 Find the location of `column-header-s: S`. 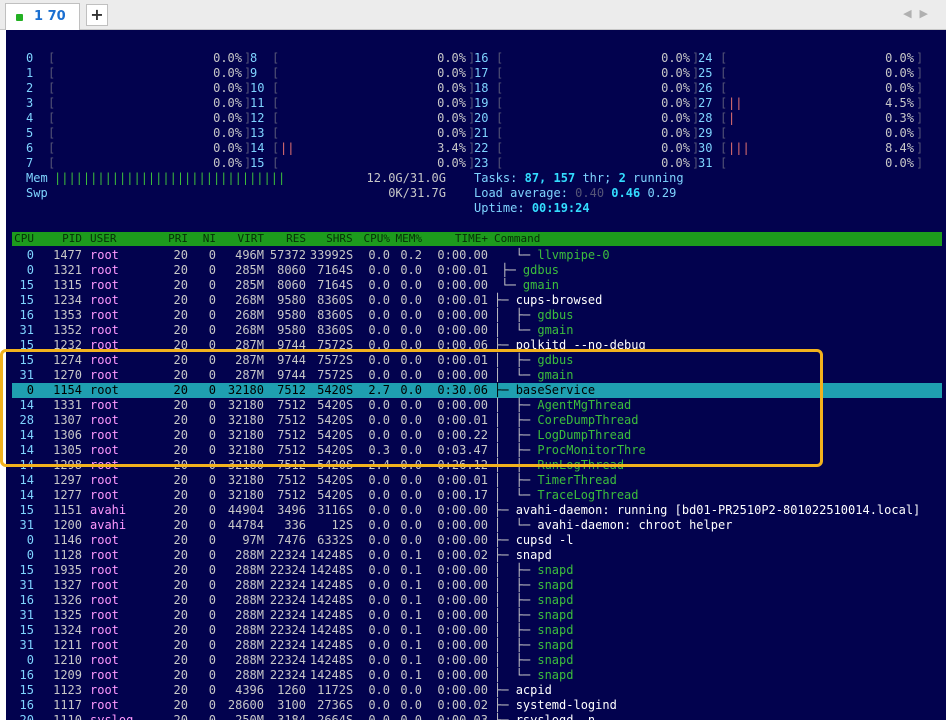

column-header-s: S is located at coordinates (351, 239).